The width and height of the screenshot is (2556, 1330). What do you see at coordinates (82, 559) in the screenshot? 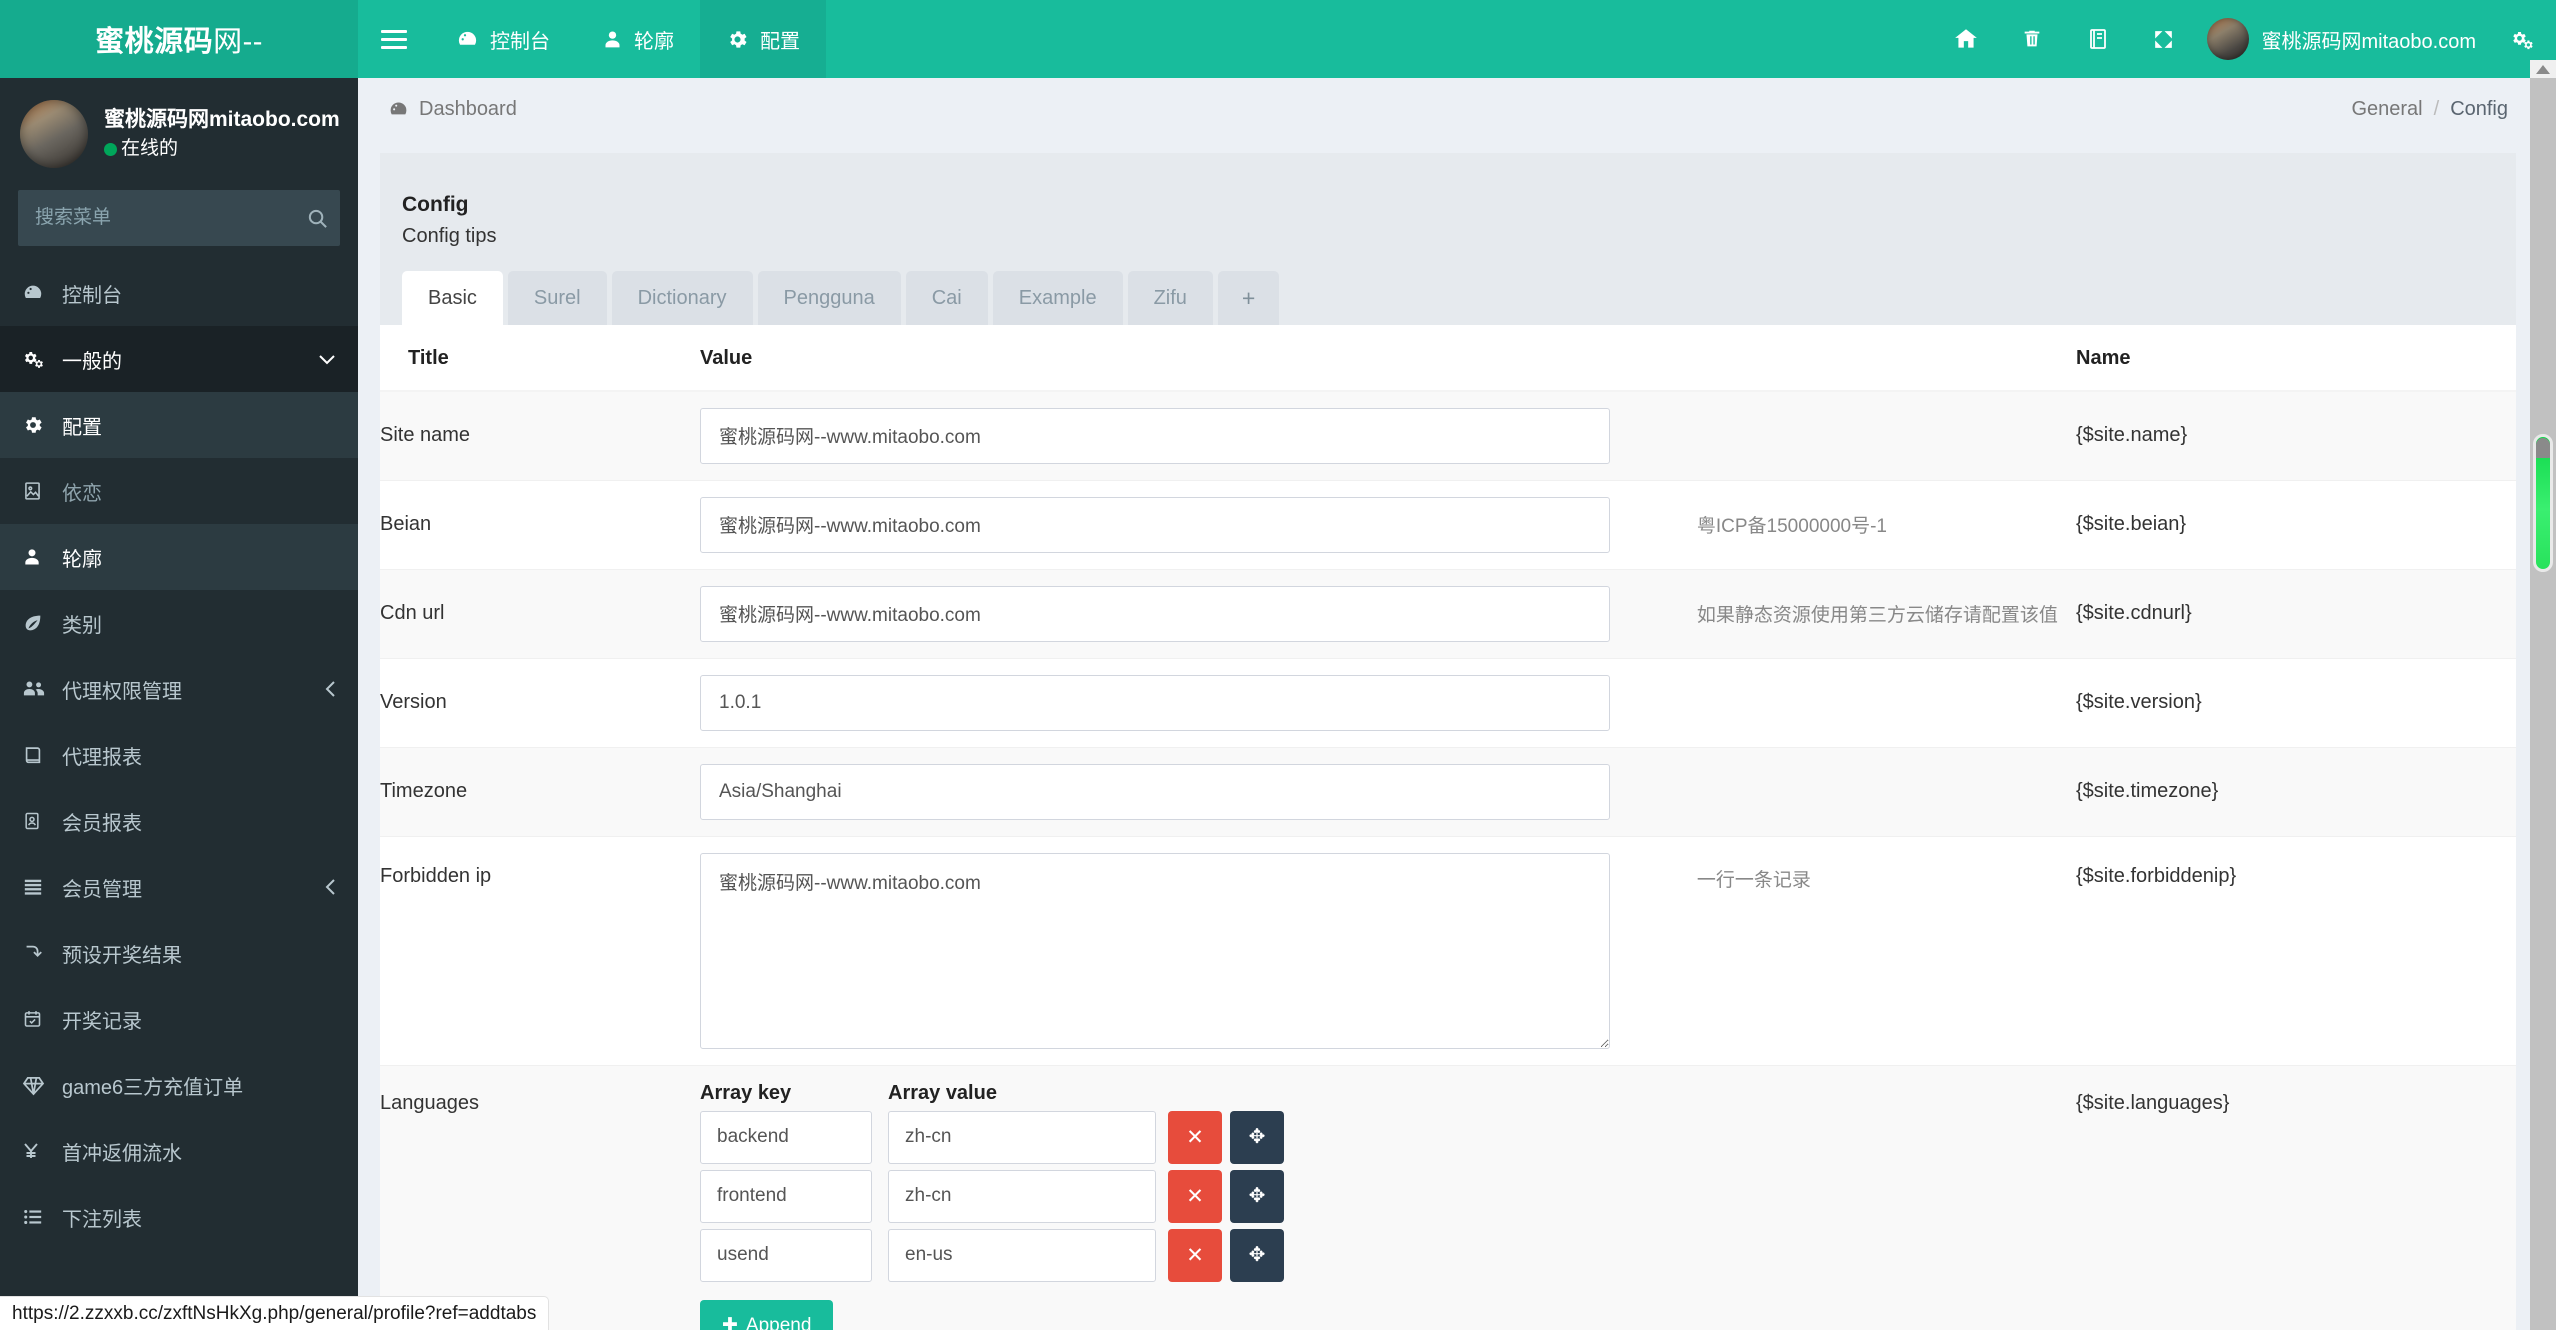
I see `sidebar-item-profile-label: 轮廓` at bounding box center [82, 559].